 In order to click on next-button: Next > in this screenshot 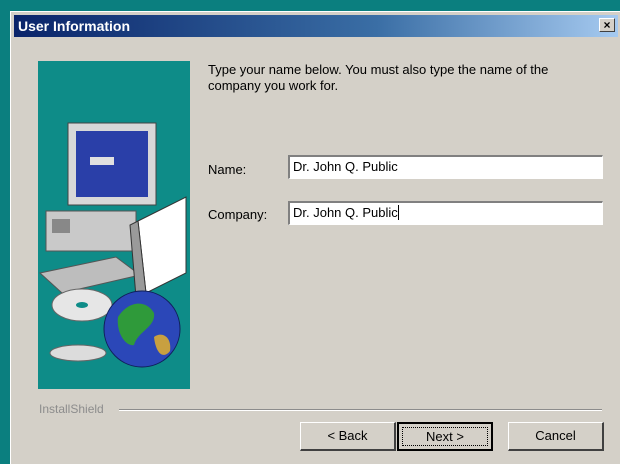, I will do `click(445, 436)`.